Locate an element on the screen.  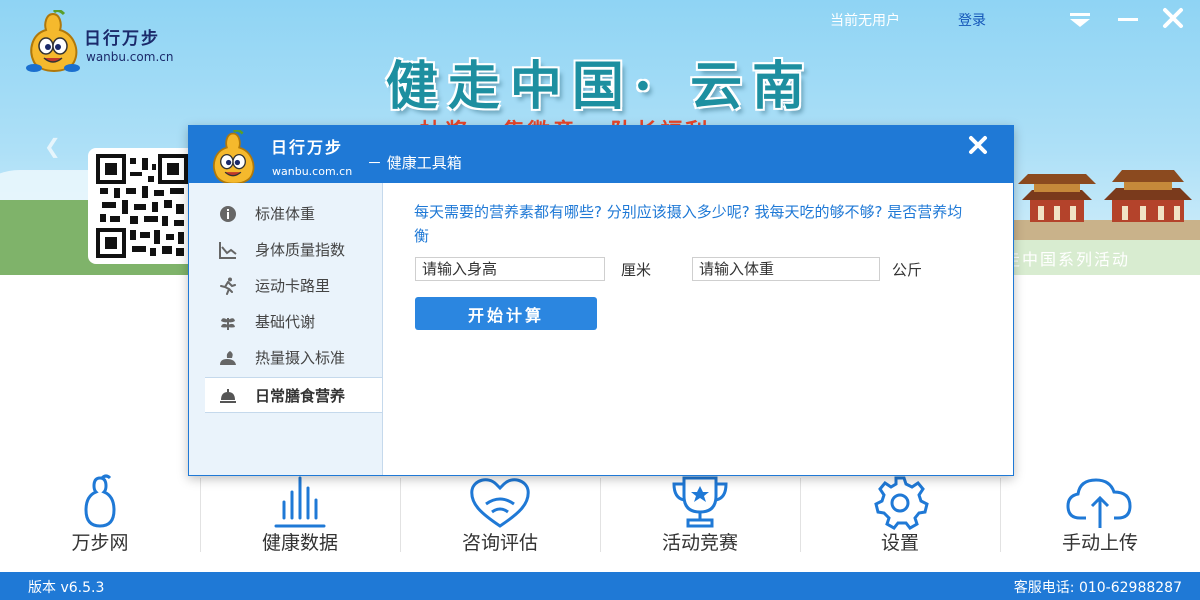
sidebar-item-calorie-intake: 热量摄入标准 is located at coordinates (285, 357).